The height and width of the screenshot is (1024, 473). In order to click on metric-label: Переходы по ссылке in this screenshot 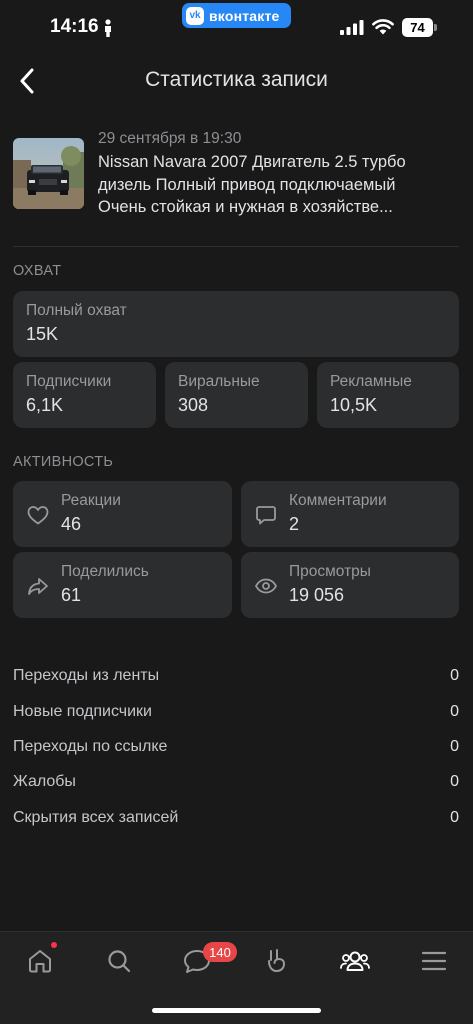, I will do `click(90, 746)`.